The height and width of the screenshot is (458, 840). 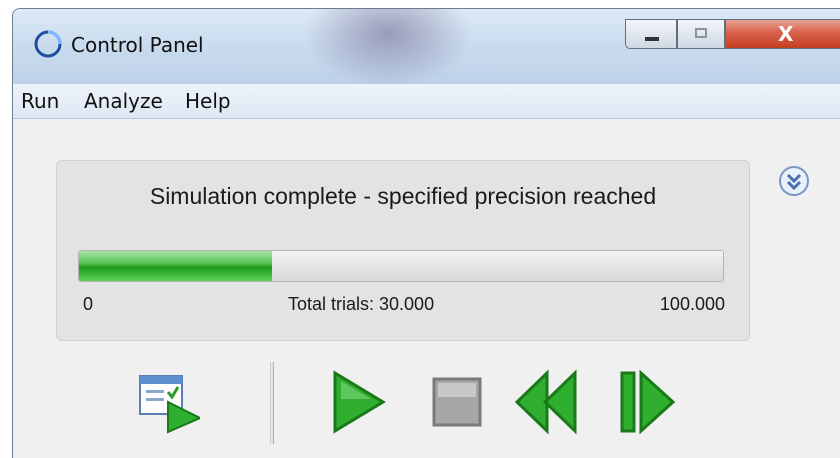 I want to click on step-button, so click(x=648, y=402).